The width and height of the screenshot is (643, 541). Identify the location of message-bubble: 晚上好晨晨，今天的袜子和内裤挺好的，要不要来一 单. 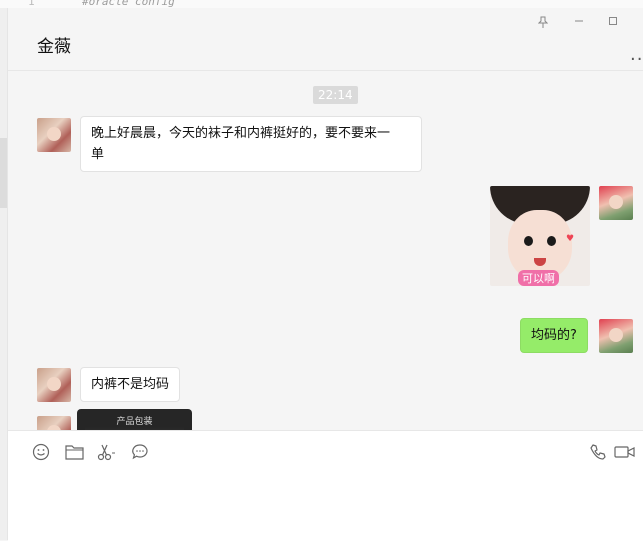
(251, 144).